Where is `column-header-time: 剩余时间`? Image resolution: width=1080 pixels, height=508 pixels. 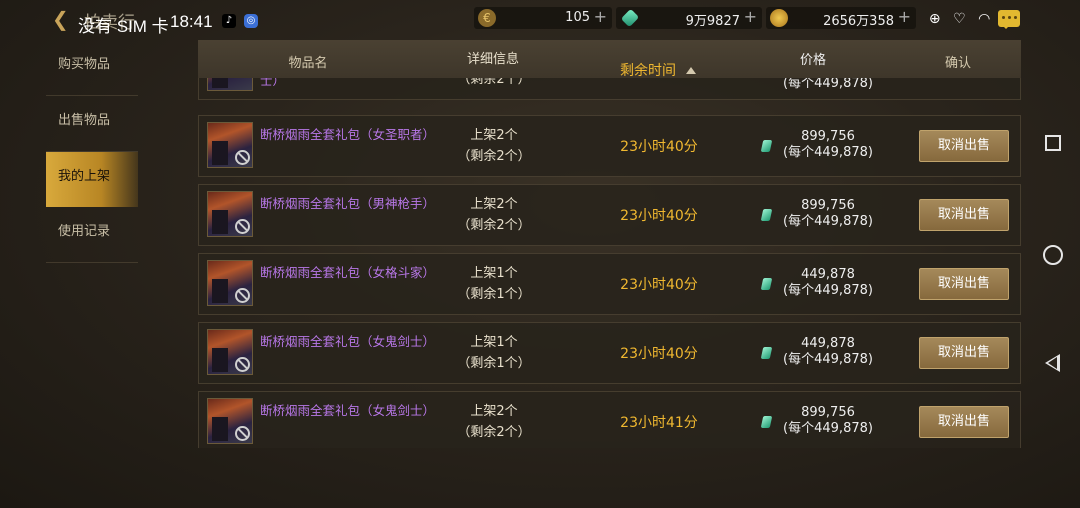
column-header-time: 剩余时间 is located at coordinates (658, 70).